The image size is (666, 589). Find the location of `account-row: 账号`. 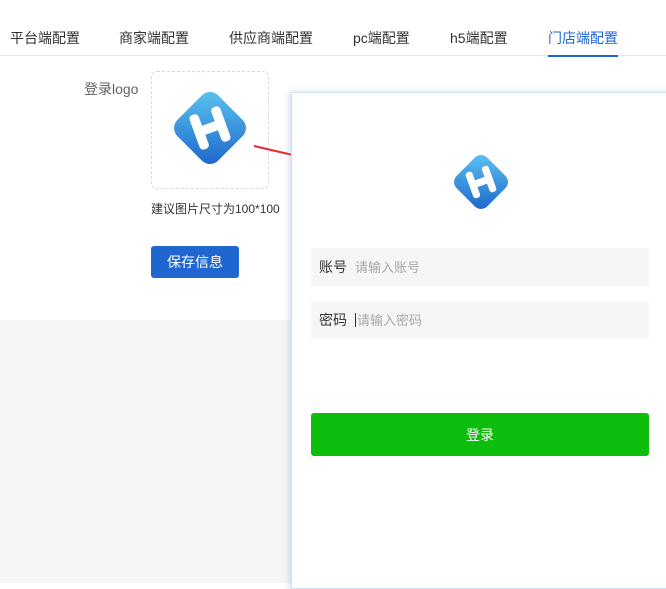

account-row: 账号 is located at coordinates (480, 267).